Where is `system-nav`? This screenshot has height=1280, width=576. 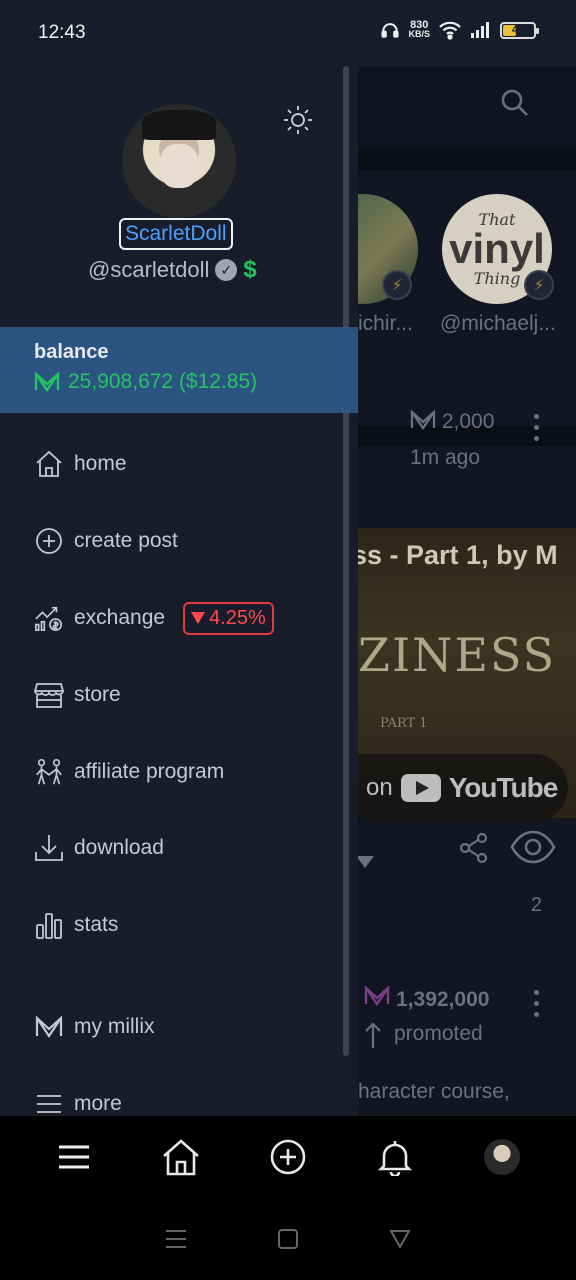 system-nav is located at coordinates (288, 1239).